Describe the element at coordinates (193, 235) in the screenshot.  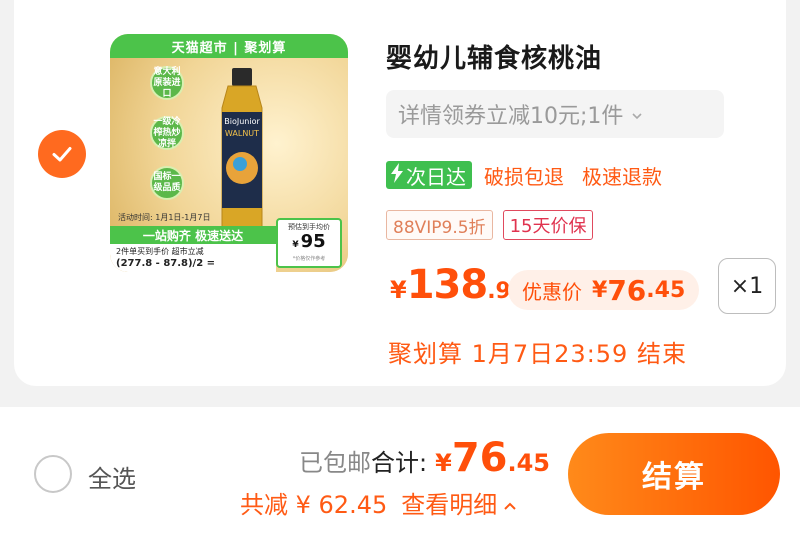
I see `image-green-band: 一站购齐 极速送达` at that location.